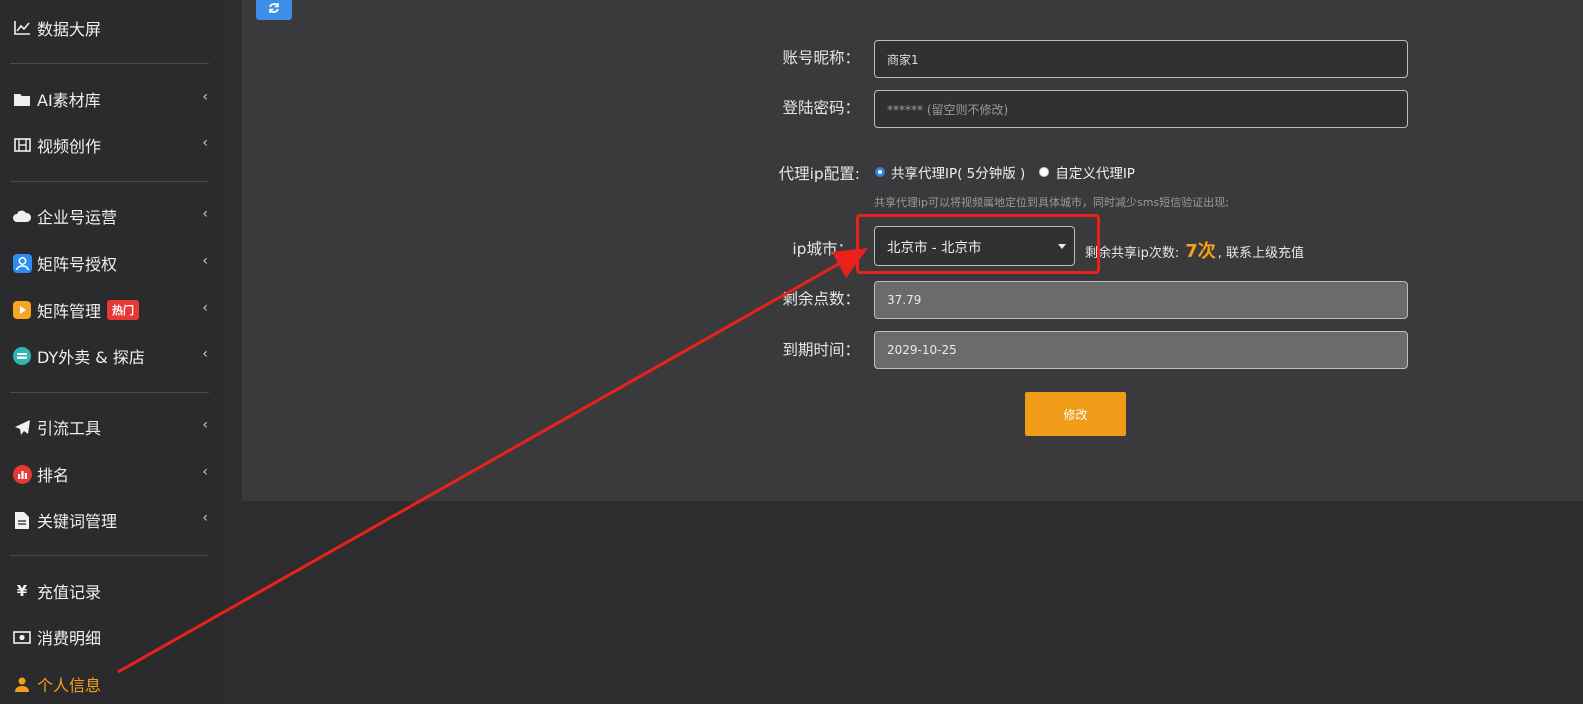  I want to click on nickname-value: 商家1, so click(903, 59).